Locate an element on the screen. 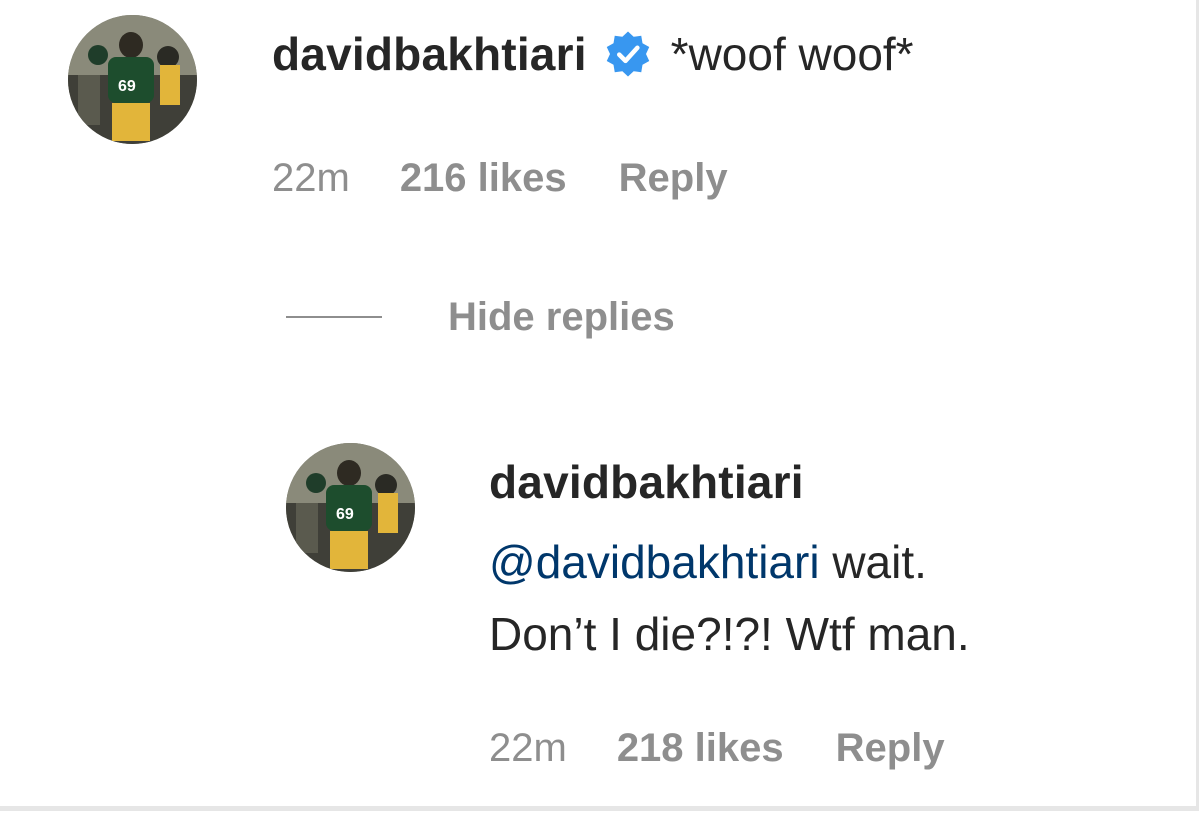 The image size is (1200, 813). comment-text: *woof woof* is located at coordinates (792, 54).